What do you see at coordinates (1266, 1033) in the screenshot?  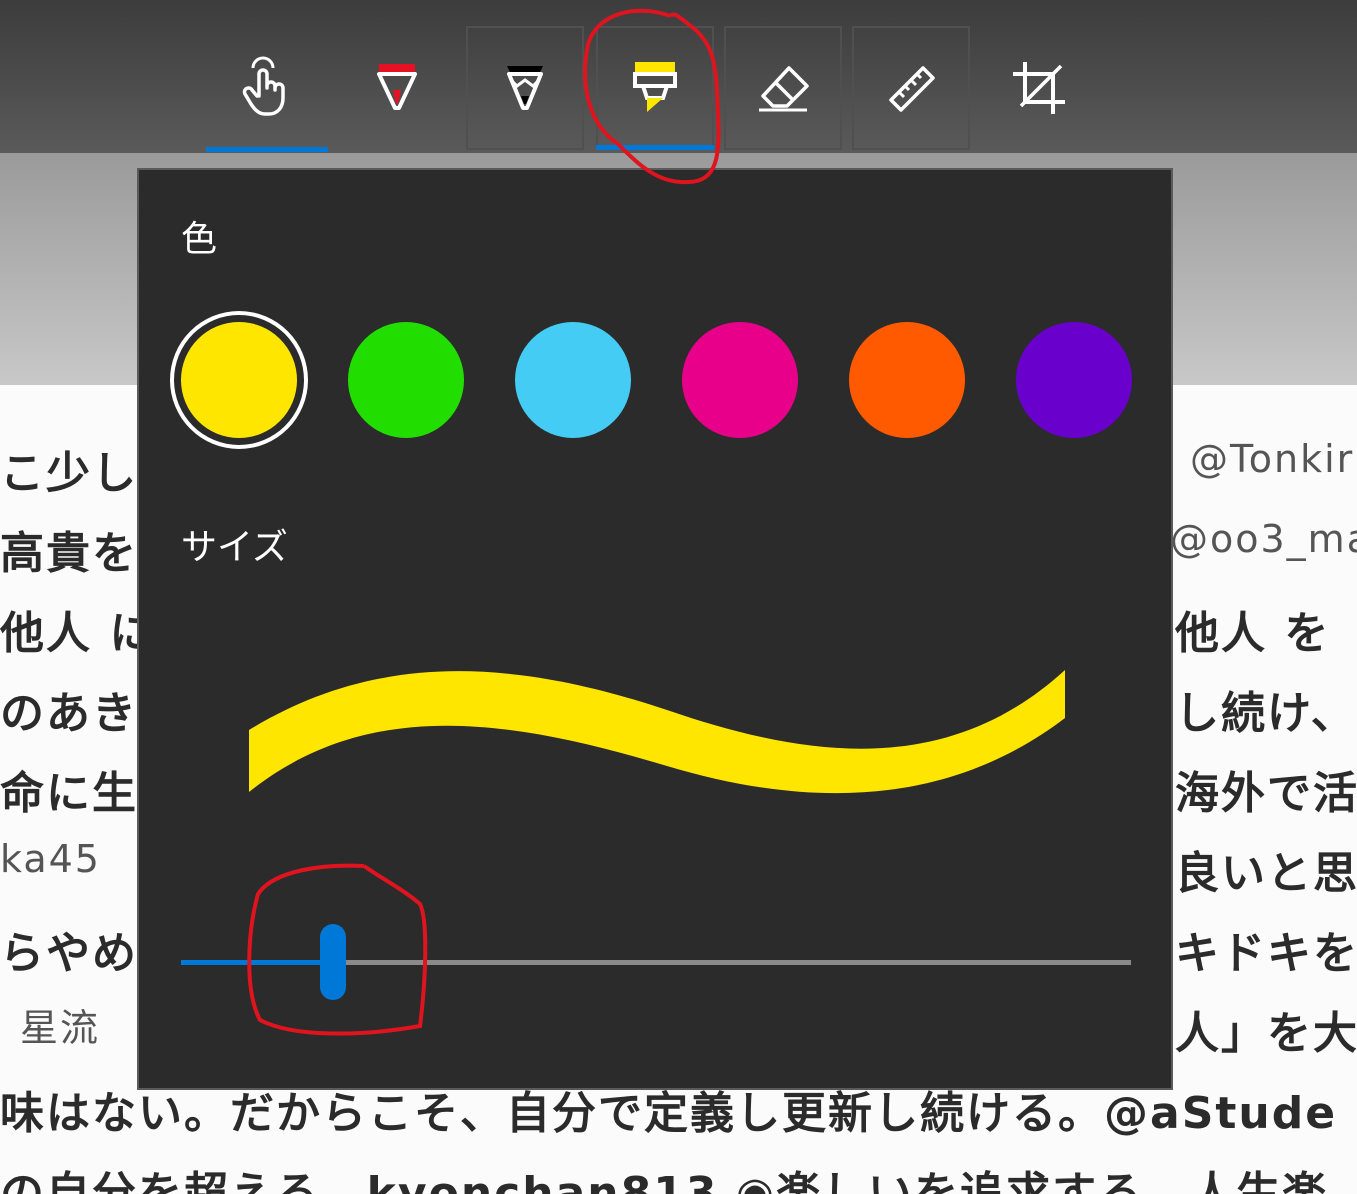 I see `bg-text-line: 人」を大` at bounding box center [1266, 1033].